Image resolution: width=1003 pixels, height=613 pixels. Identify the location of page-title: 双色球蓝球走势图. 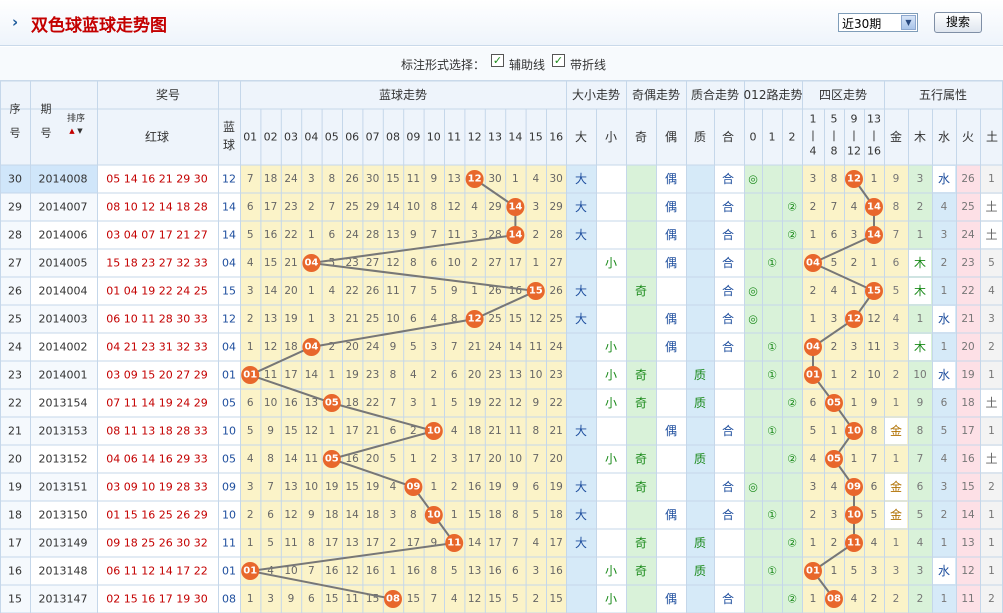
(99, 26).